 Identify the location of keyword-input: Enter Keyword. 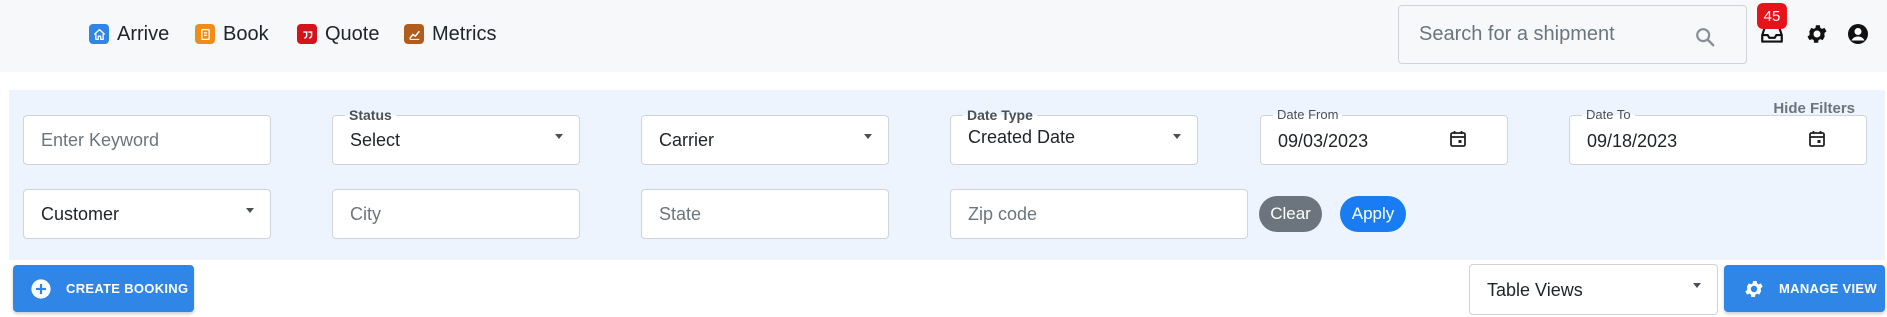
(147, 140).